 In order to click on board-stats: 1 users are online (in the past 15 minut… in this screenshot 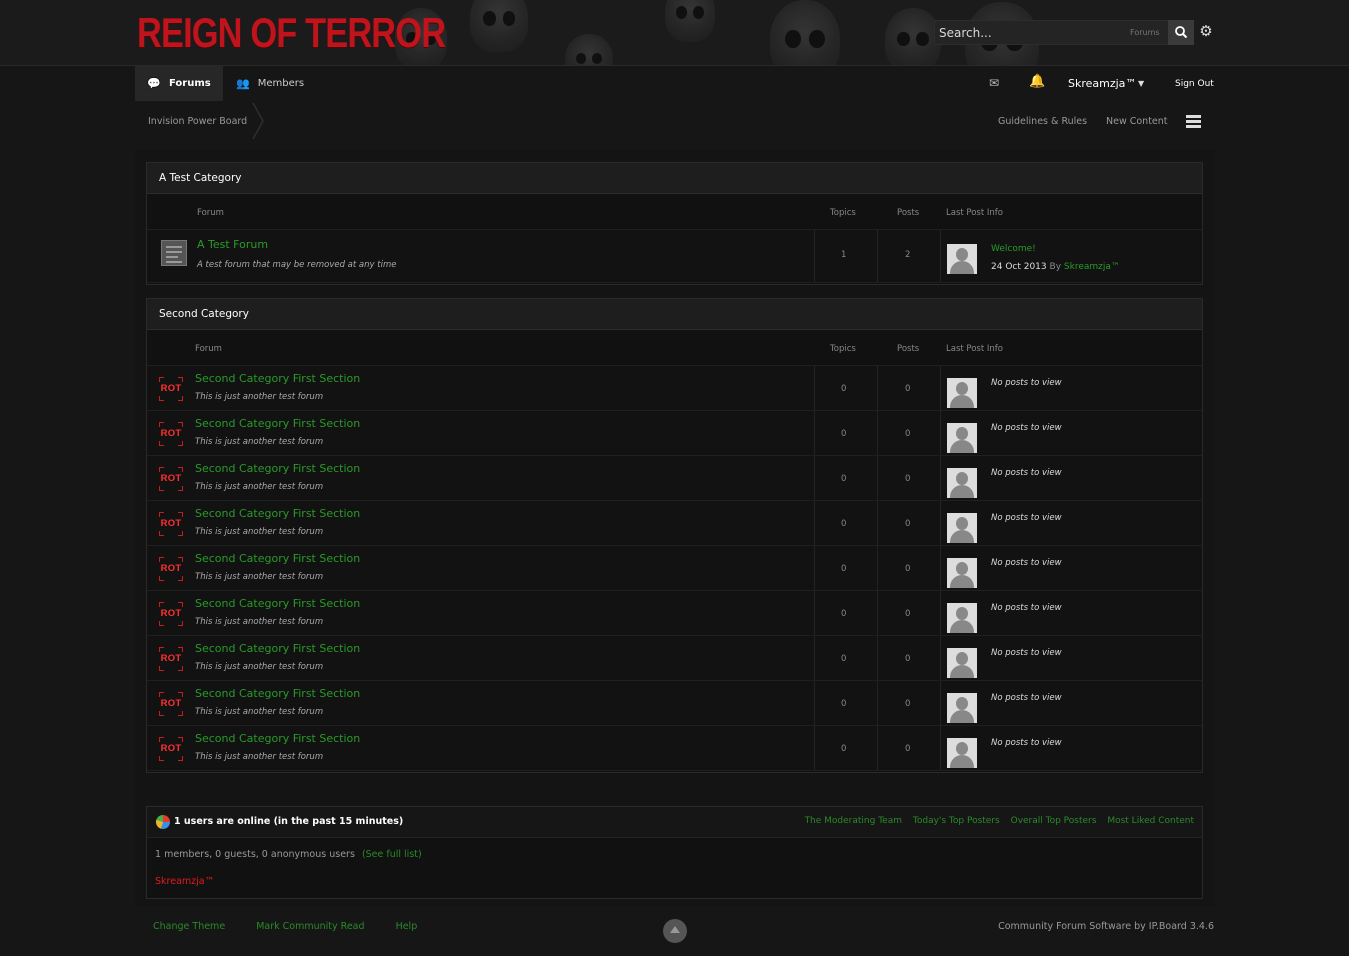, I will do `click(674, 852)`.